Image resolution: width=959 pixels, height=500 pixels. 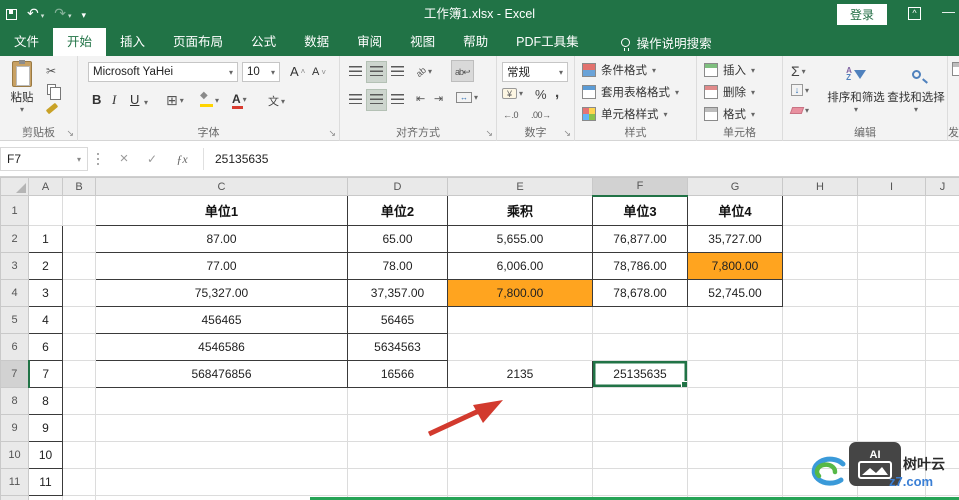 I want to click on tab-开始: 开始, so click(x=80, y=42).